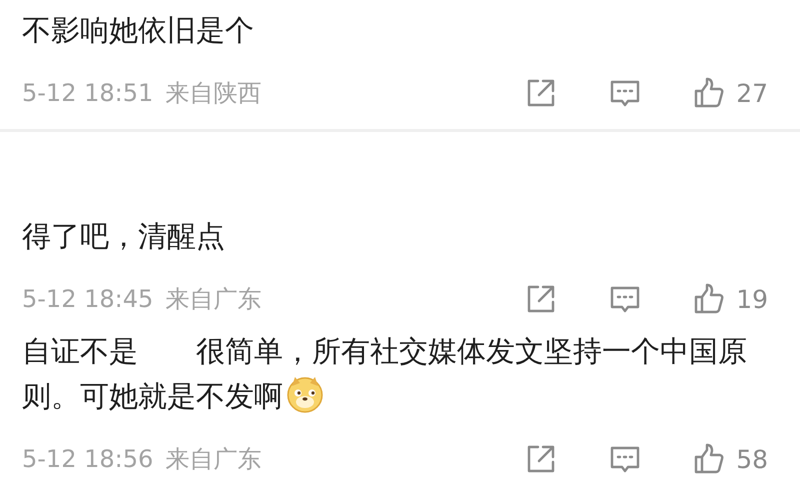  I want to click on comment-text: 得了吧，清醒点, so click(124, 236).